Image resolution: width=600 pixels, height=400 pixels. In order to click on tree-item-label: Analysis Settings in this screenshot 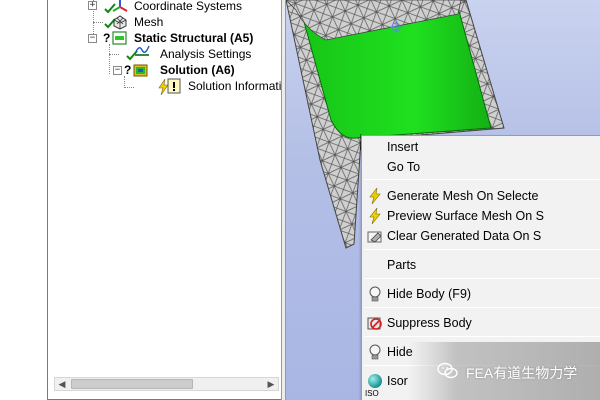, I will do `click(206, 54)`.